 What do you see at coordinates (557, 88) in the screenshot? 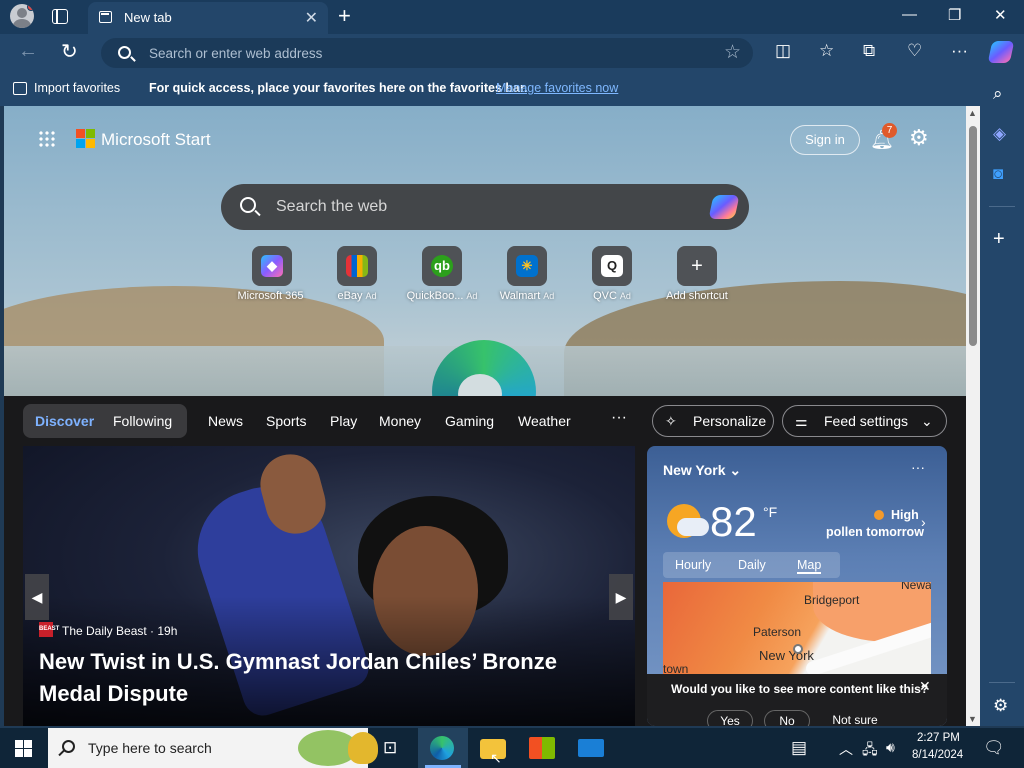
I see `manage-favorites-link: Manage favorites now` at bounding box center [557, 88].